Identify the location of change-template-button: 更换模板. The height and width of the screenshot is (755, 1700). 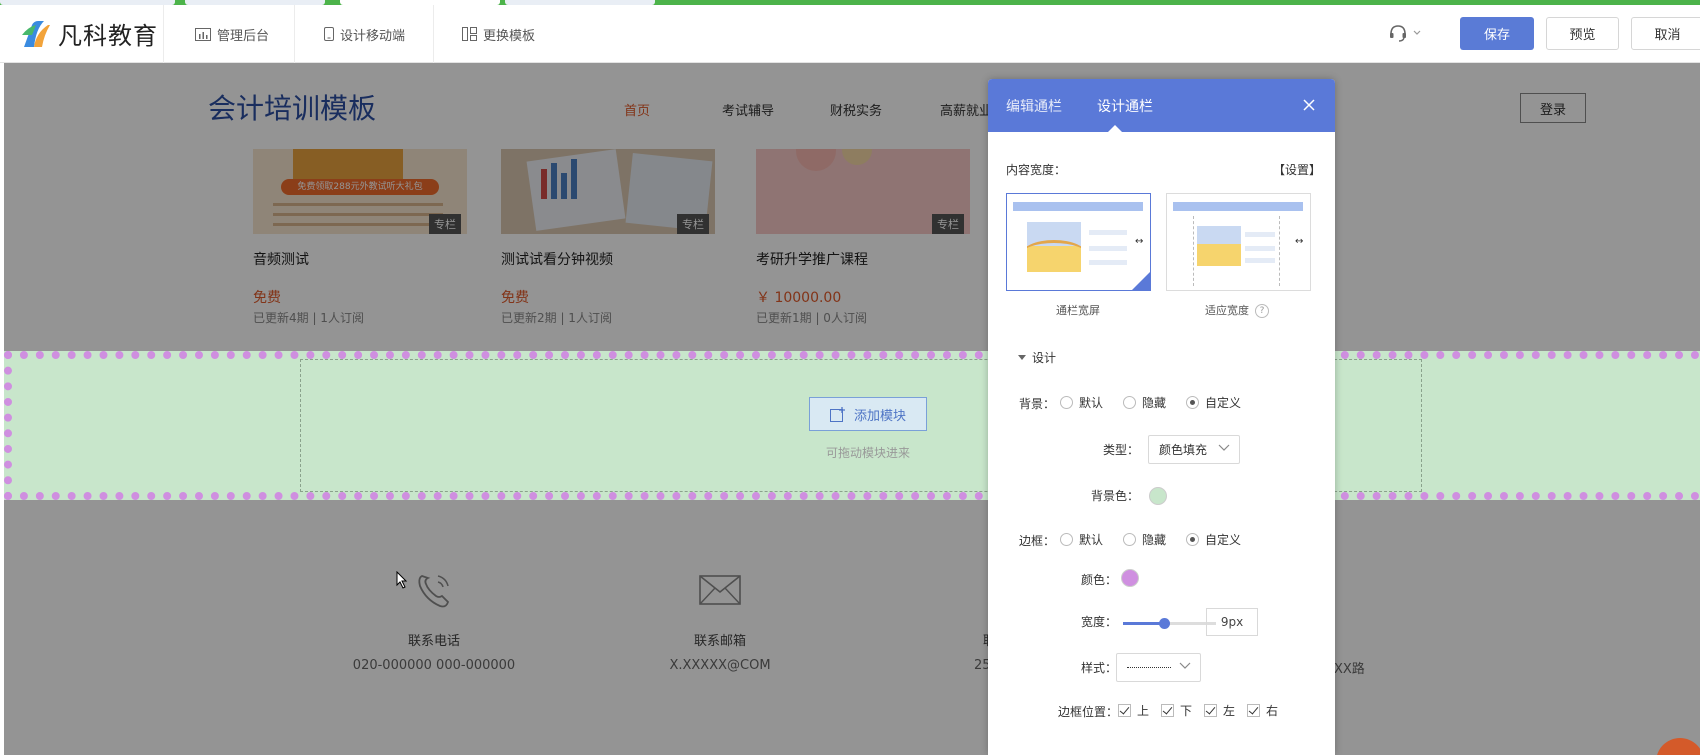
(498, 34).